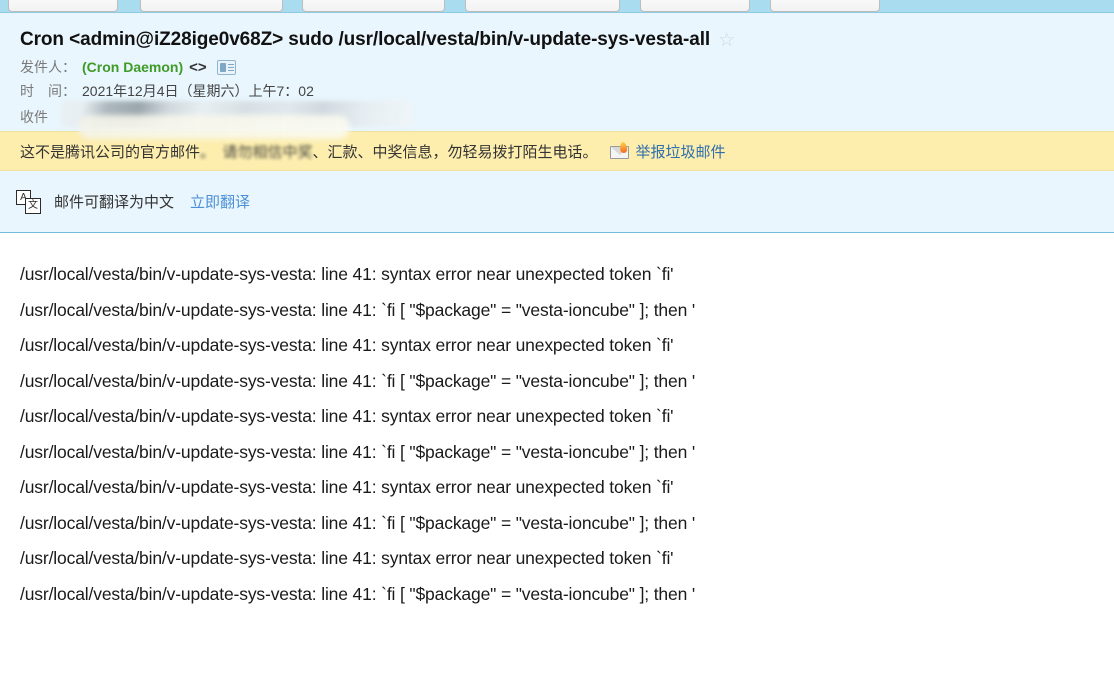 This screenshot has width=1114, height=679. Describe the element at coordinates (214, 127) in the screenshot. I see `recipient-redaction-overlay-secondary` at that location.